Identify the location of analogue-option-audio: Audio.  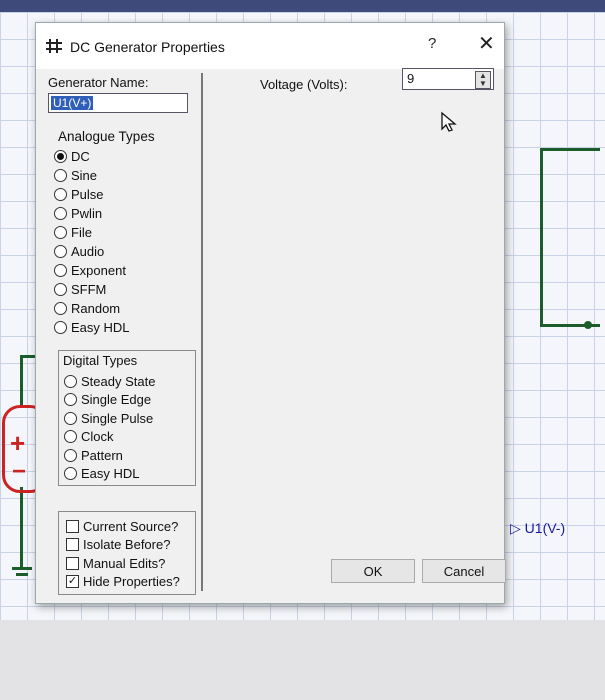
(79, 251).